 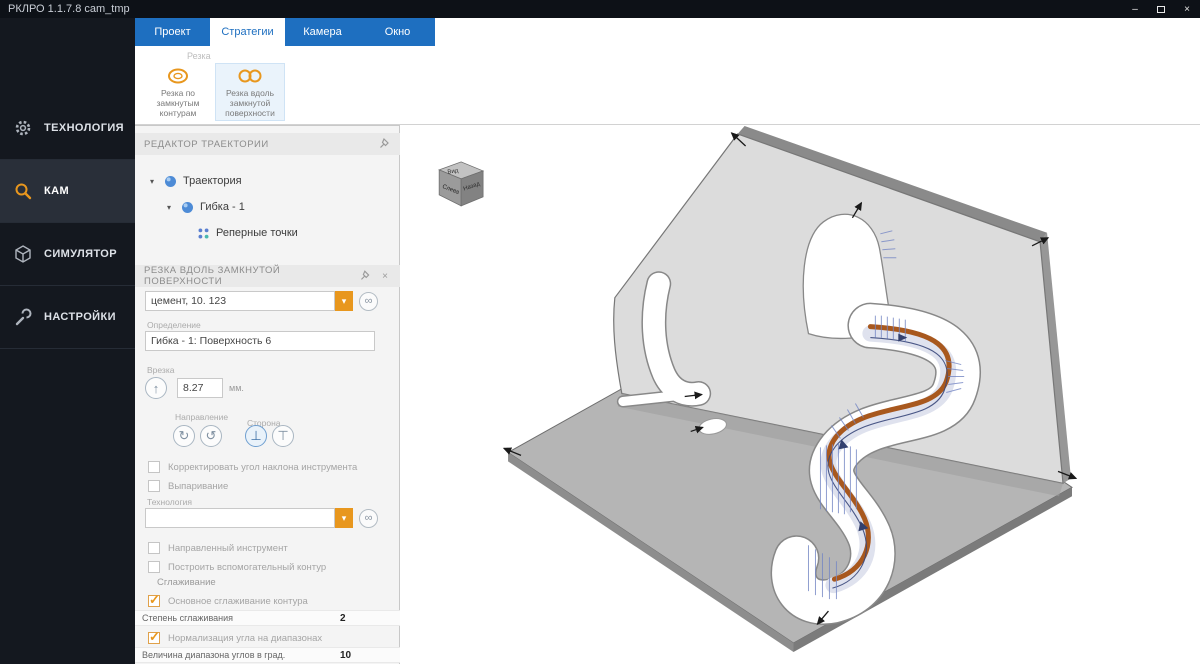 I want to click on tab-camera: Камера, so click(x=322, y=32).